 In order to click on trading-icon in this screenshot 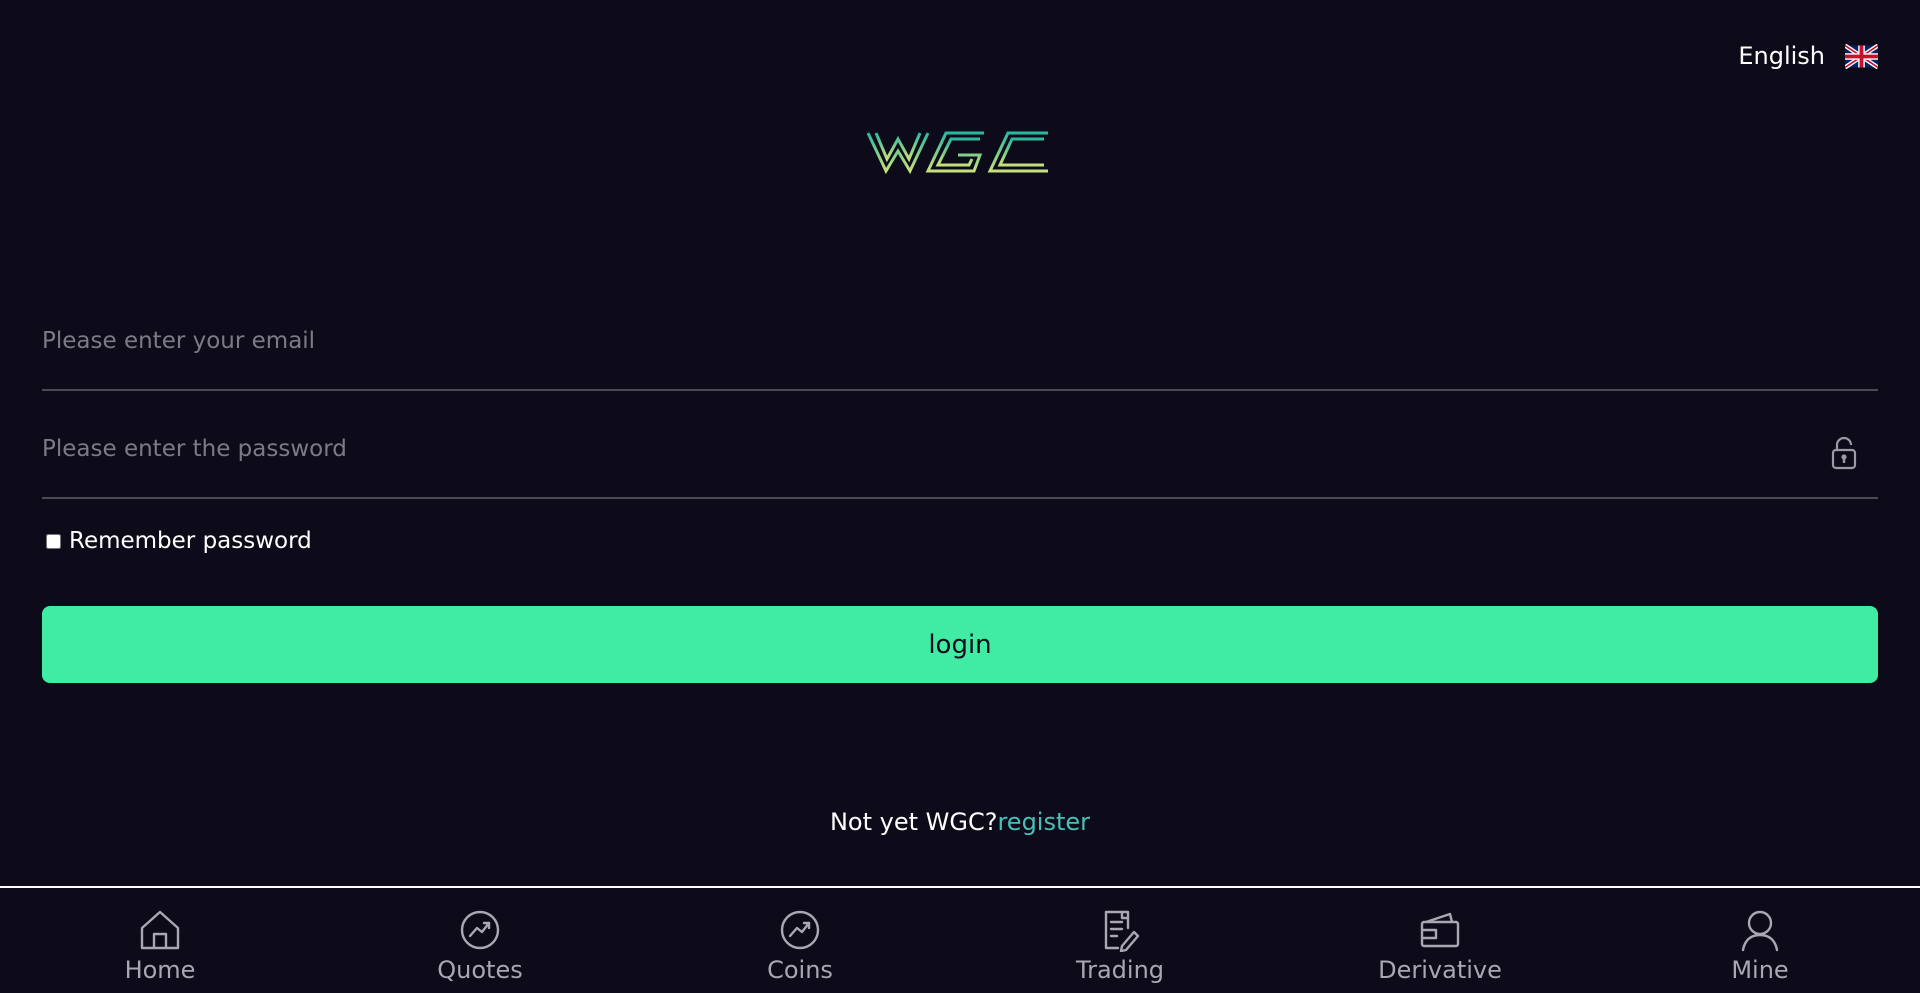, I will do `click(1122, 931)`.